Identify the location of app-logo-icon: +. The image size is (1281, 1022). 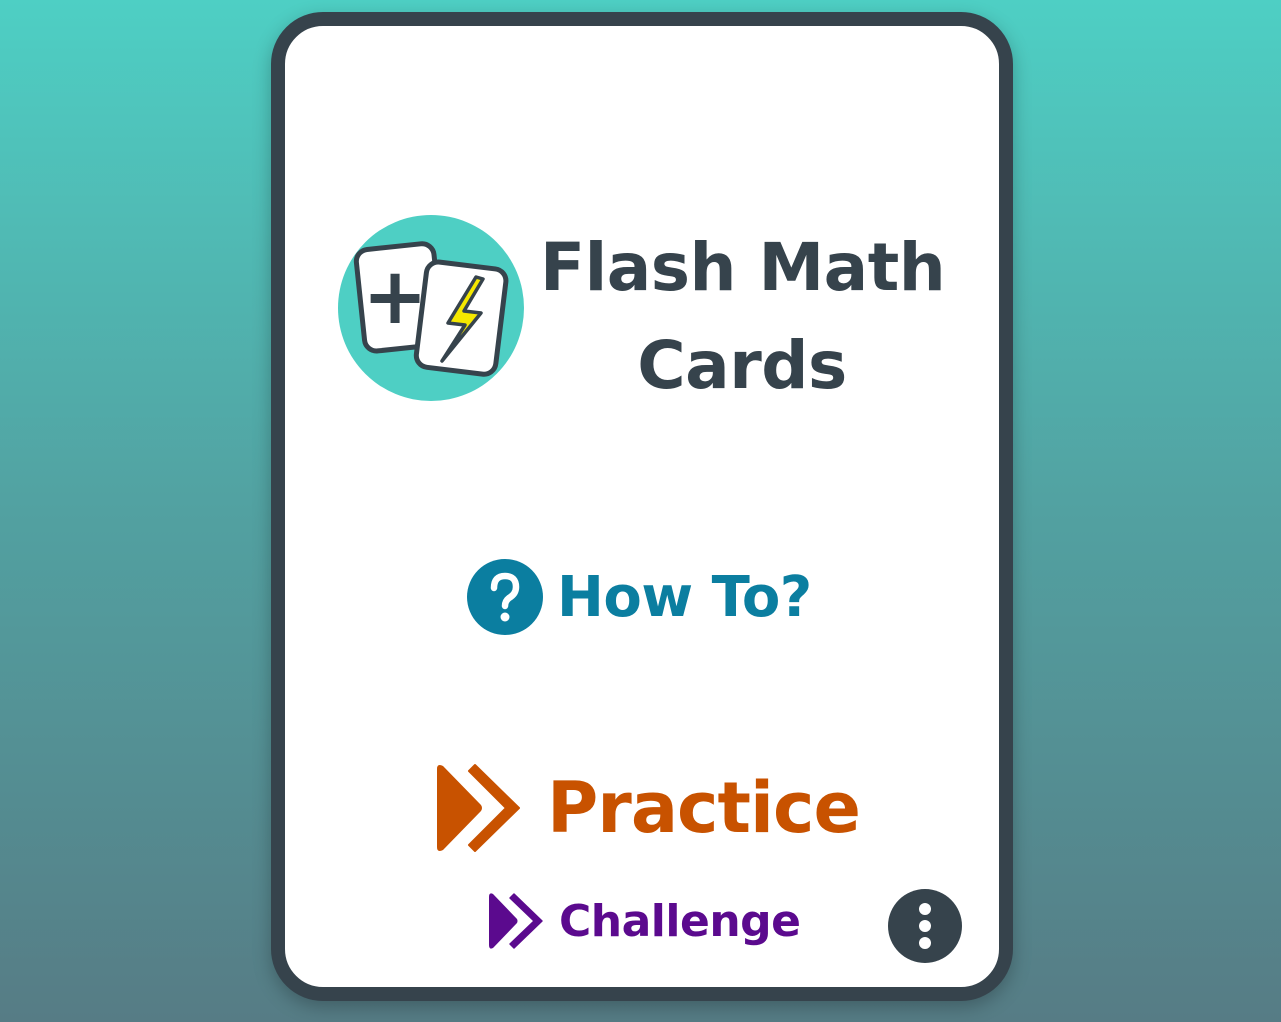
(431, 308).